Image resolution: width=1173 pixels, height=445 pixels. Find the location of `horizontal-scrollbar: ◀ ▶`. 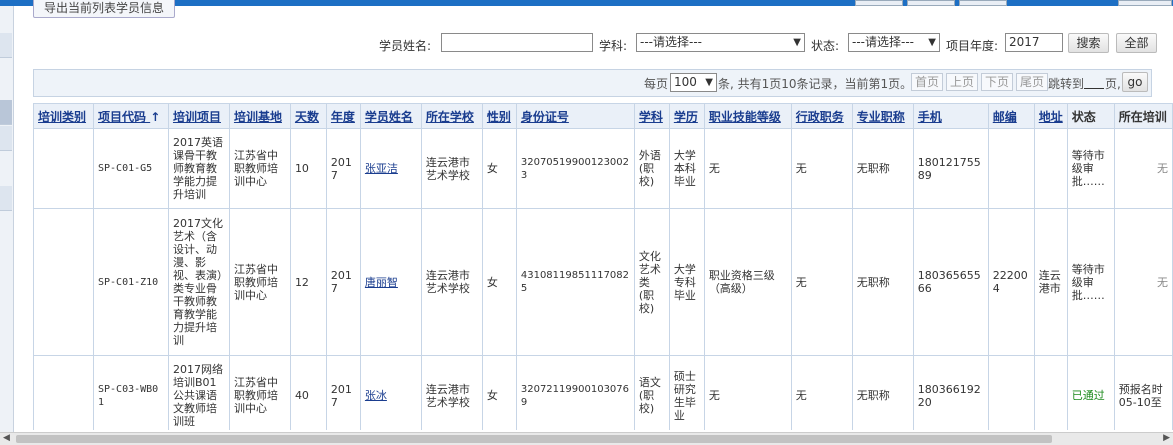

horizontal-scrollbar: ◀ ▶ is located at coordinates (586, 438).